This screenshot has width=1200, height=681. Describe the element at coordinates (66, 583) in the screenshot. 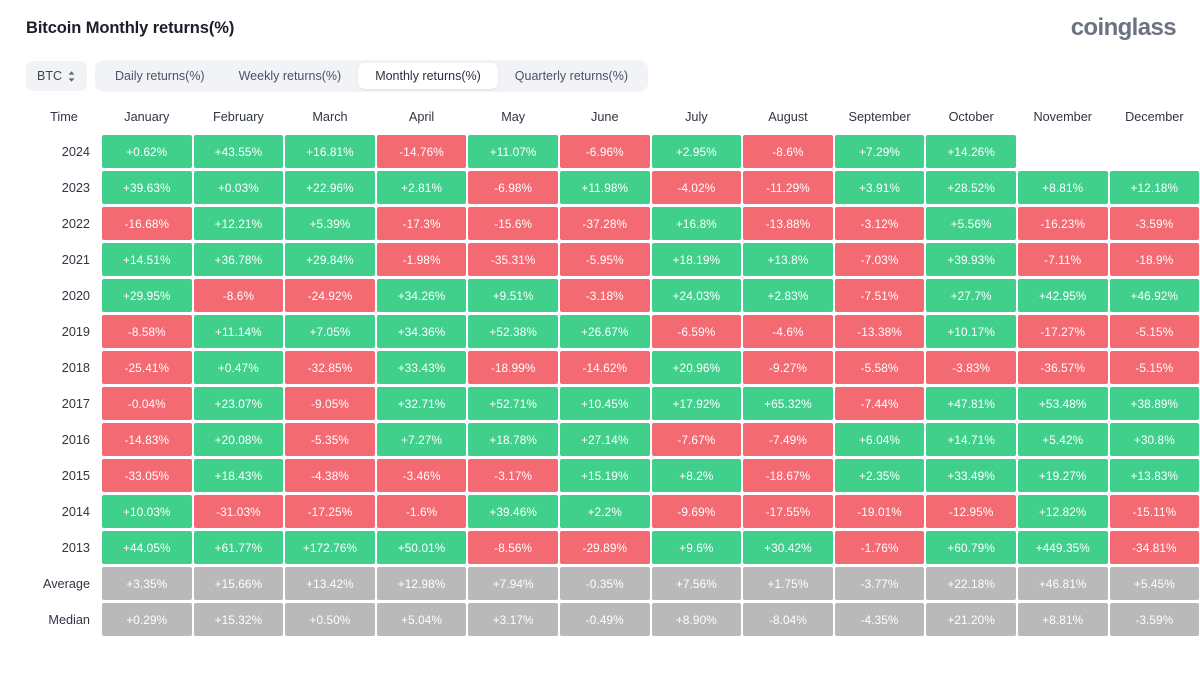

I see `row-label: Average` at that location.